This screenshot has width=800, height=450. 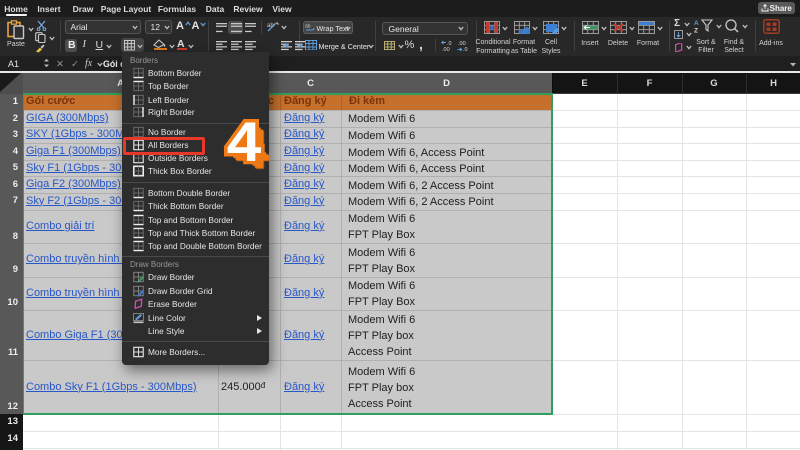 What do you see at coordinates (446, 49) in the screenshot?
I see `svg-text: .00` at bounding box center [446, 49].